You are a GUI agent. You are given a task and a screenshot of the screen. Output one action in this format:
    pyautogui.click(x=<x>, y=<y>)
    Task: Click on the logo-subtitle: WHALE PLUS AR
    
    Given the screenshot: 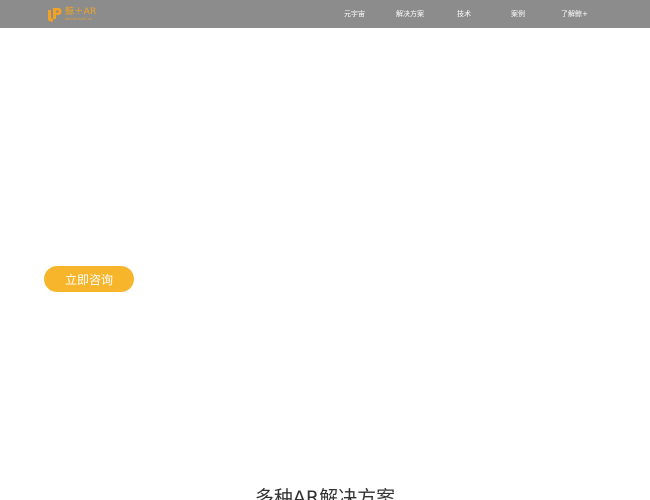 What is the action you would take?
    pyautogui.click(x=78, y=18)
    